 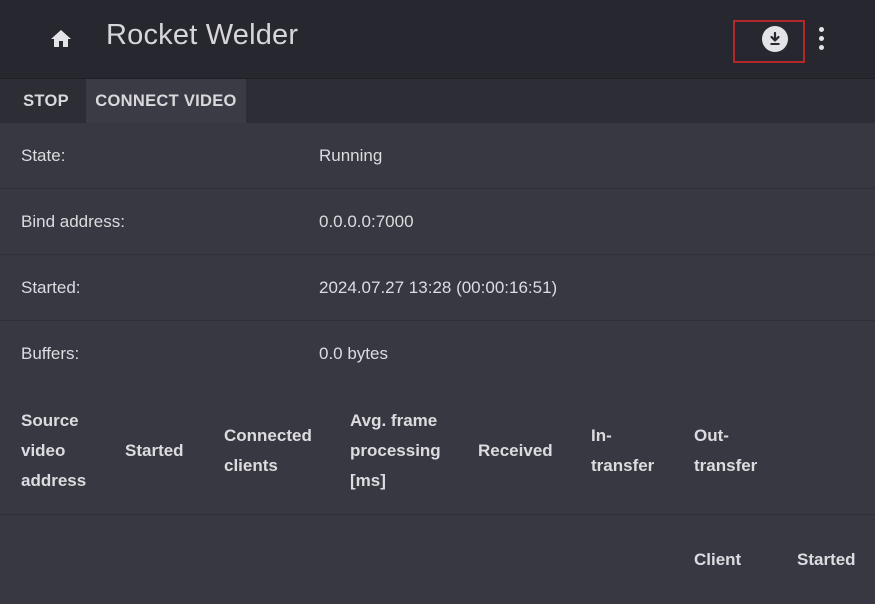 What do you see at coordinates (437, 354) in the screenshot?
I see `buffers-row: Buffers: 0.0 bytes` at bounding box center [437, 354].